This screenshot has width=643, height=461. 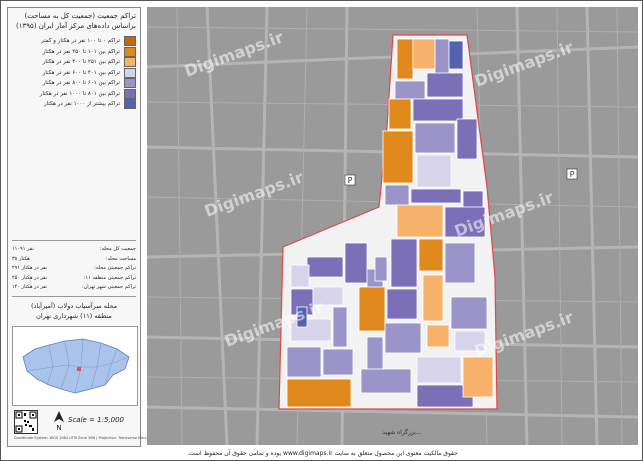 What do you see at coordinates (115, 268) in the screenshot?
I see `stat-label: تراکم جمعیتی محله:` at bounding box center [115, 268].